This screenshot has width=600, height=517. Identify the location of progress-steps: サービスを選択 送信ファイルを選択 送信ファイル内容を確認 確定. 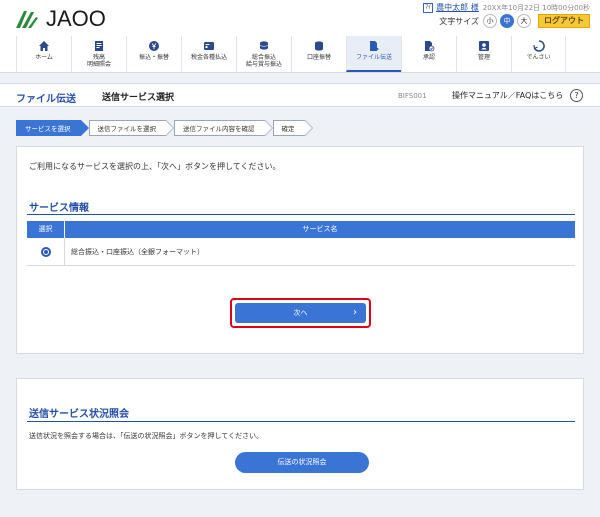
(164, 128).